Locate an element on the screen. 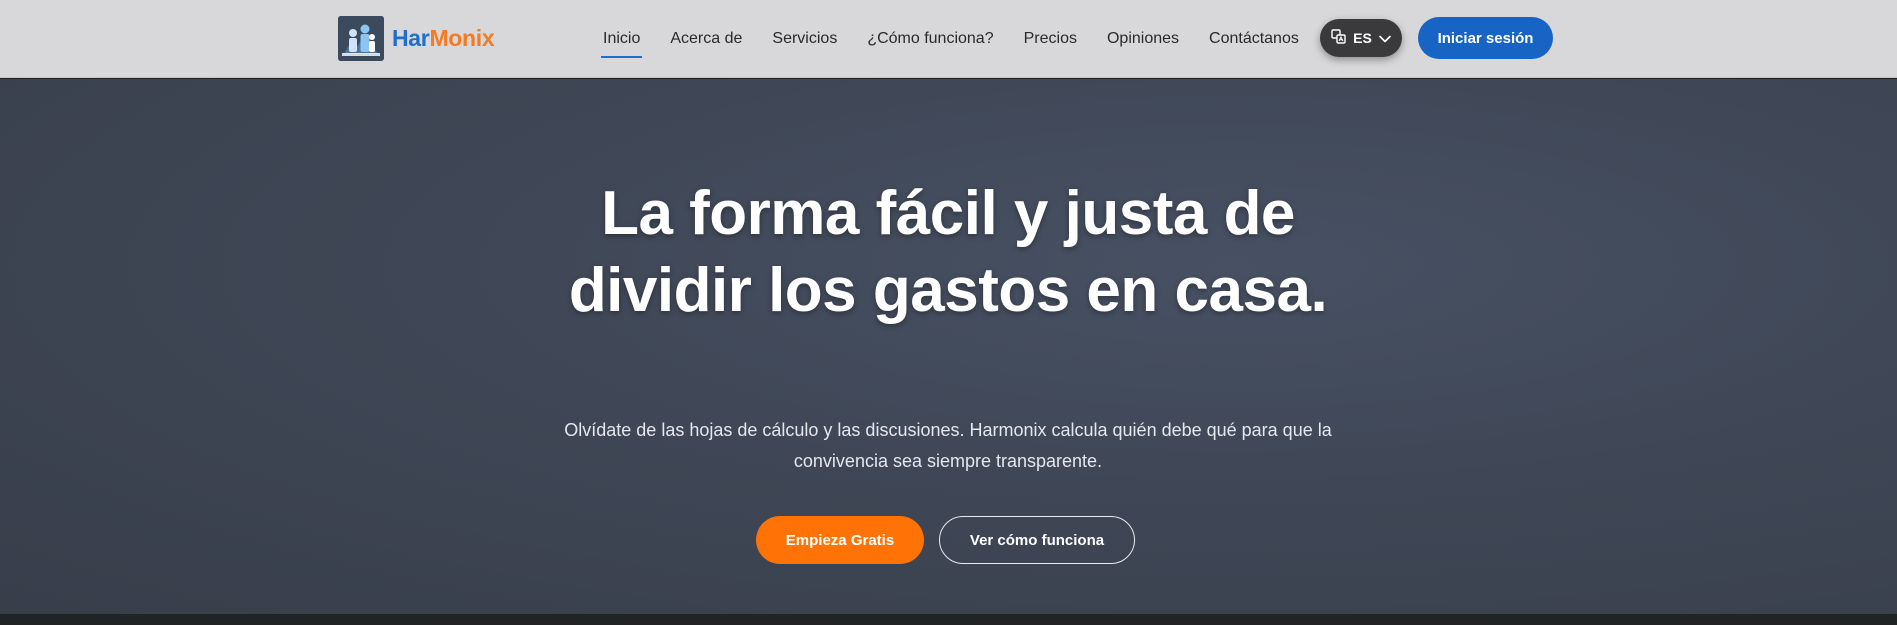  language-code: ES is located at coordinates (1362, 38).